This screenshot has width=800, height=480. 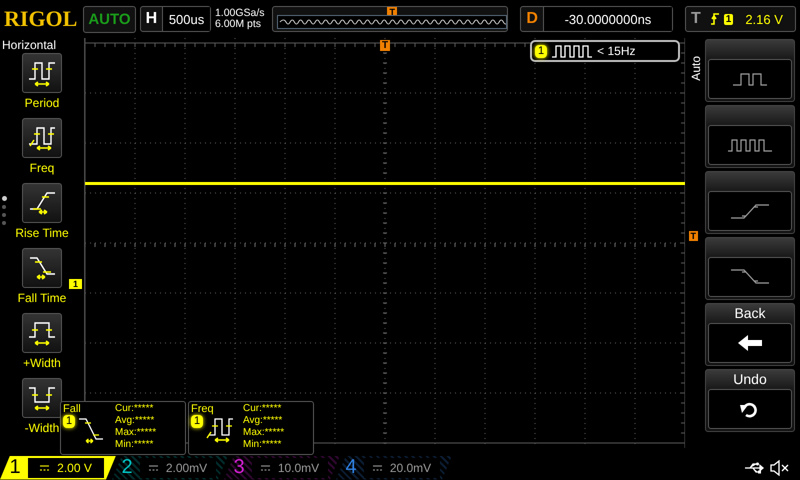 I want to click on logo: RIGOL, so click(x=41, y=19).